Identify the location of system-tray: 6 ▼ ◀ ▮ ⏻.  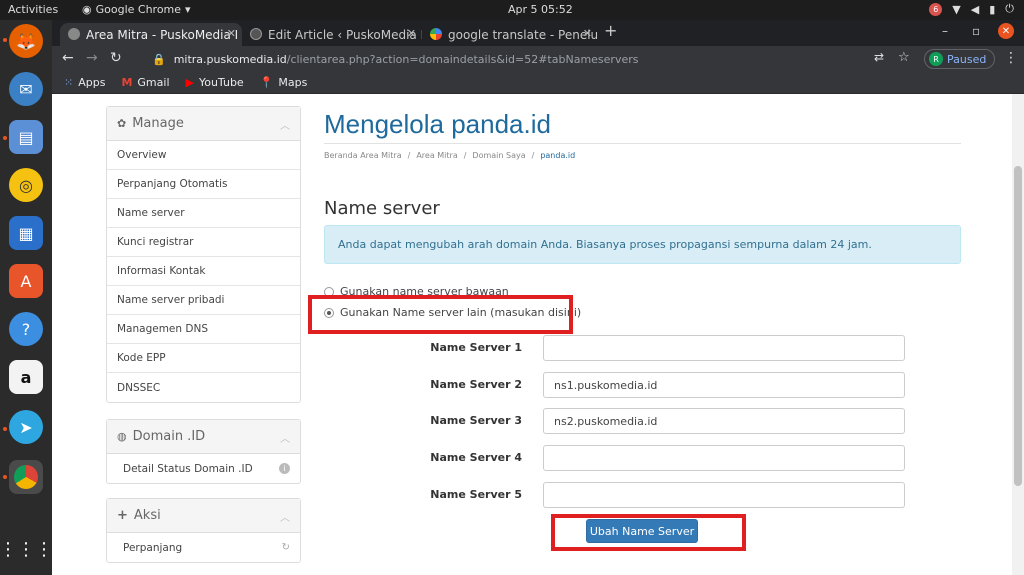
(971, 9).